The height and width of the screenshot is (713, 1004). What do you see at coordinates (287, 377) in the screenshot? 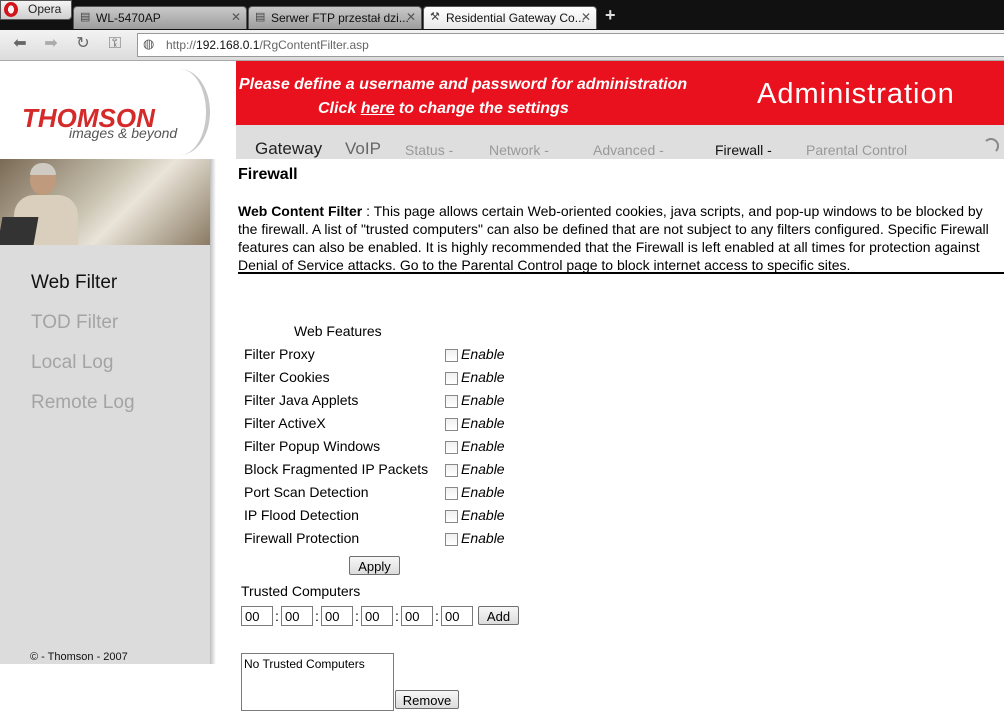
I see `feature-label-filter-cookies: Filter Cookies` at bounding box center [287, 377].